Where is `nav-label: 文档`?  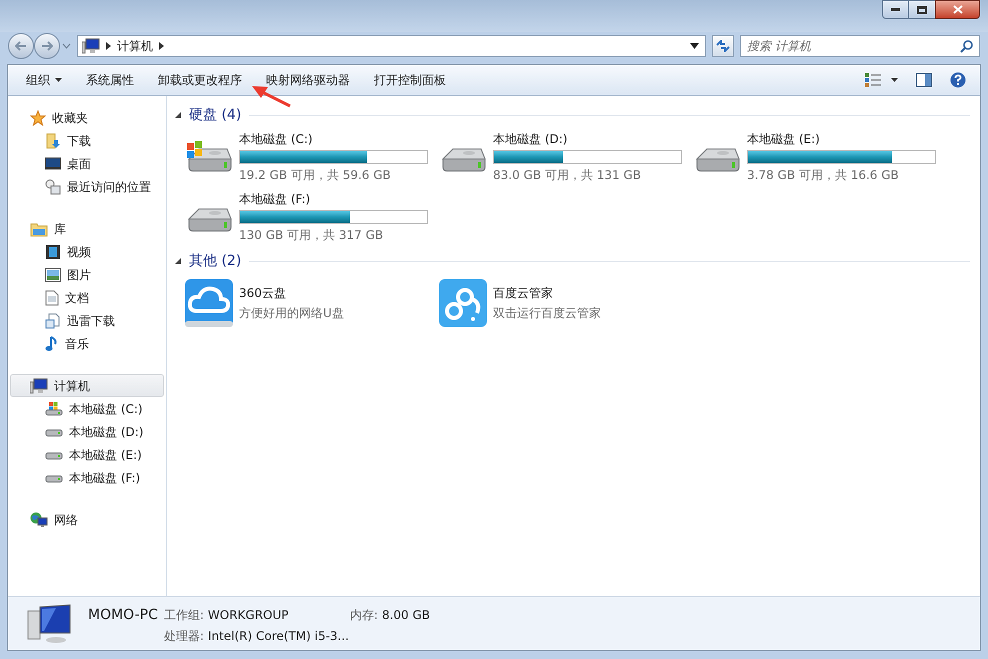
nav-label: 文档 is located at coordinates (77, 298).